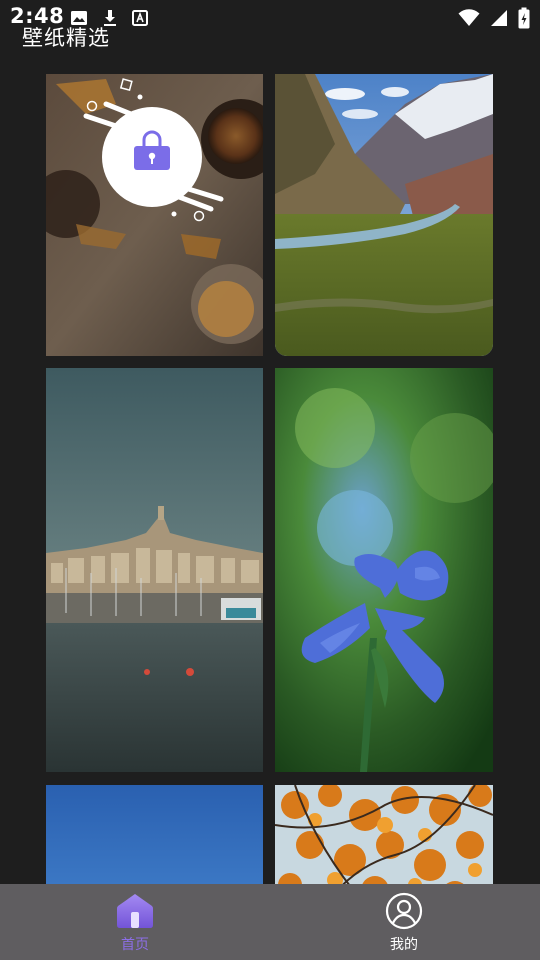  Describe the element at coordinates (66, 38) in the screenshot. I see `page-title: 壁纸精选` at that location.